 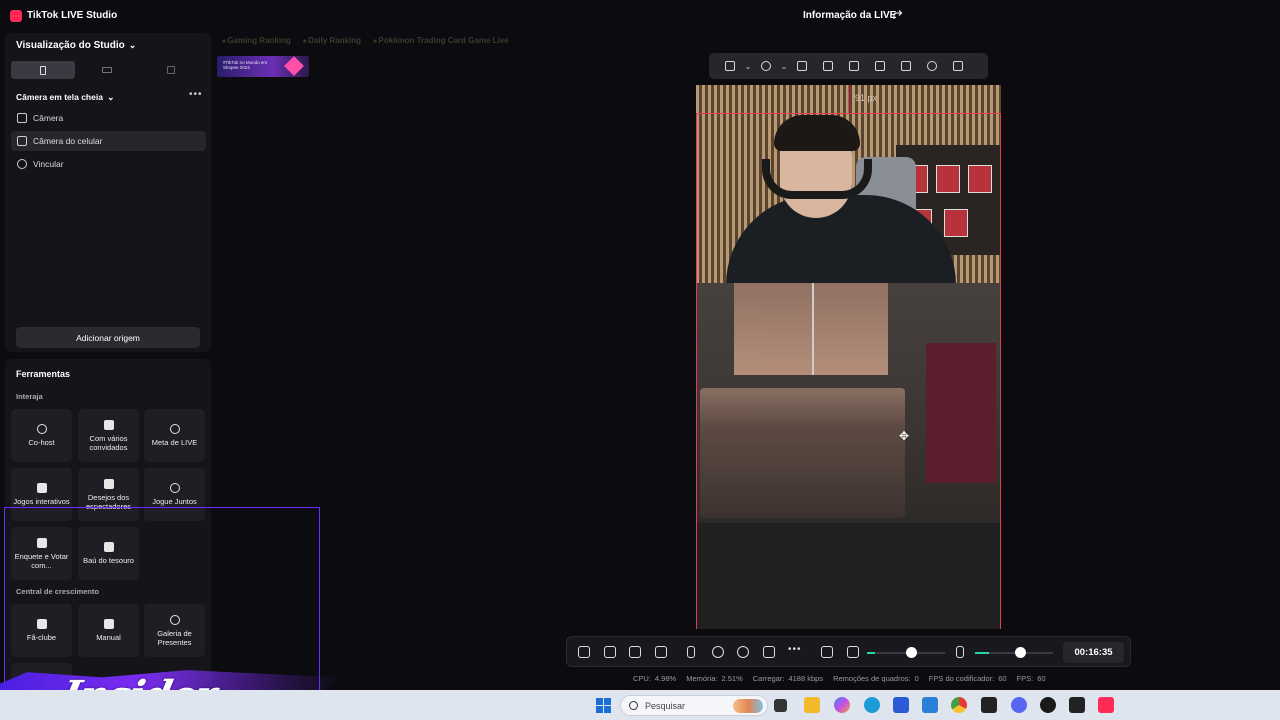 I want to click on flip-icon, so click(x=854, y=66).